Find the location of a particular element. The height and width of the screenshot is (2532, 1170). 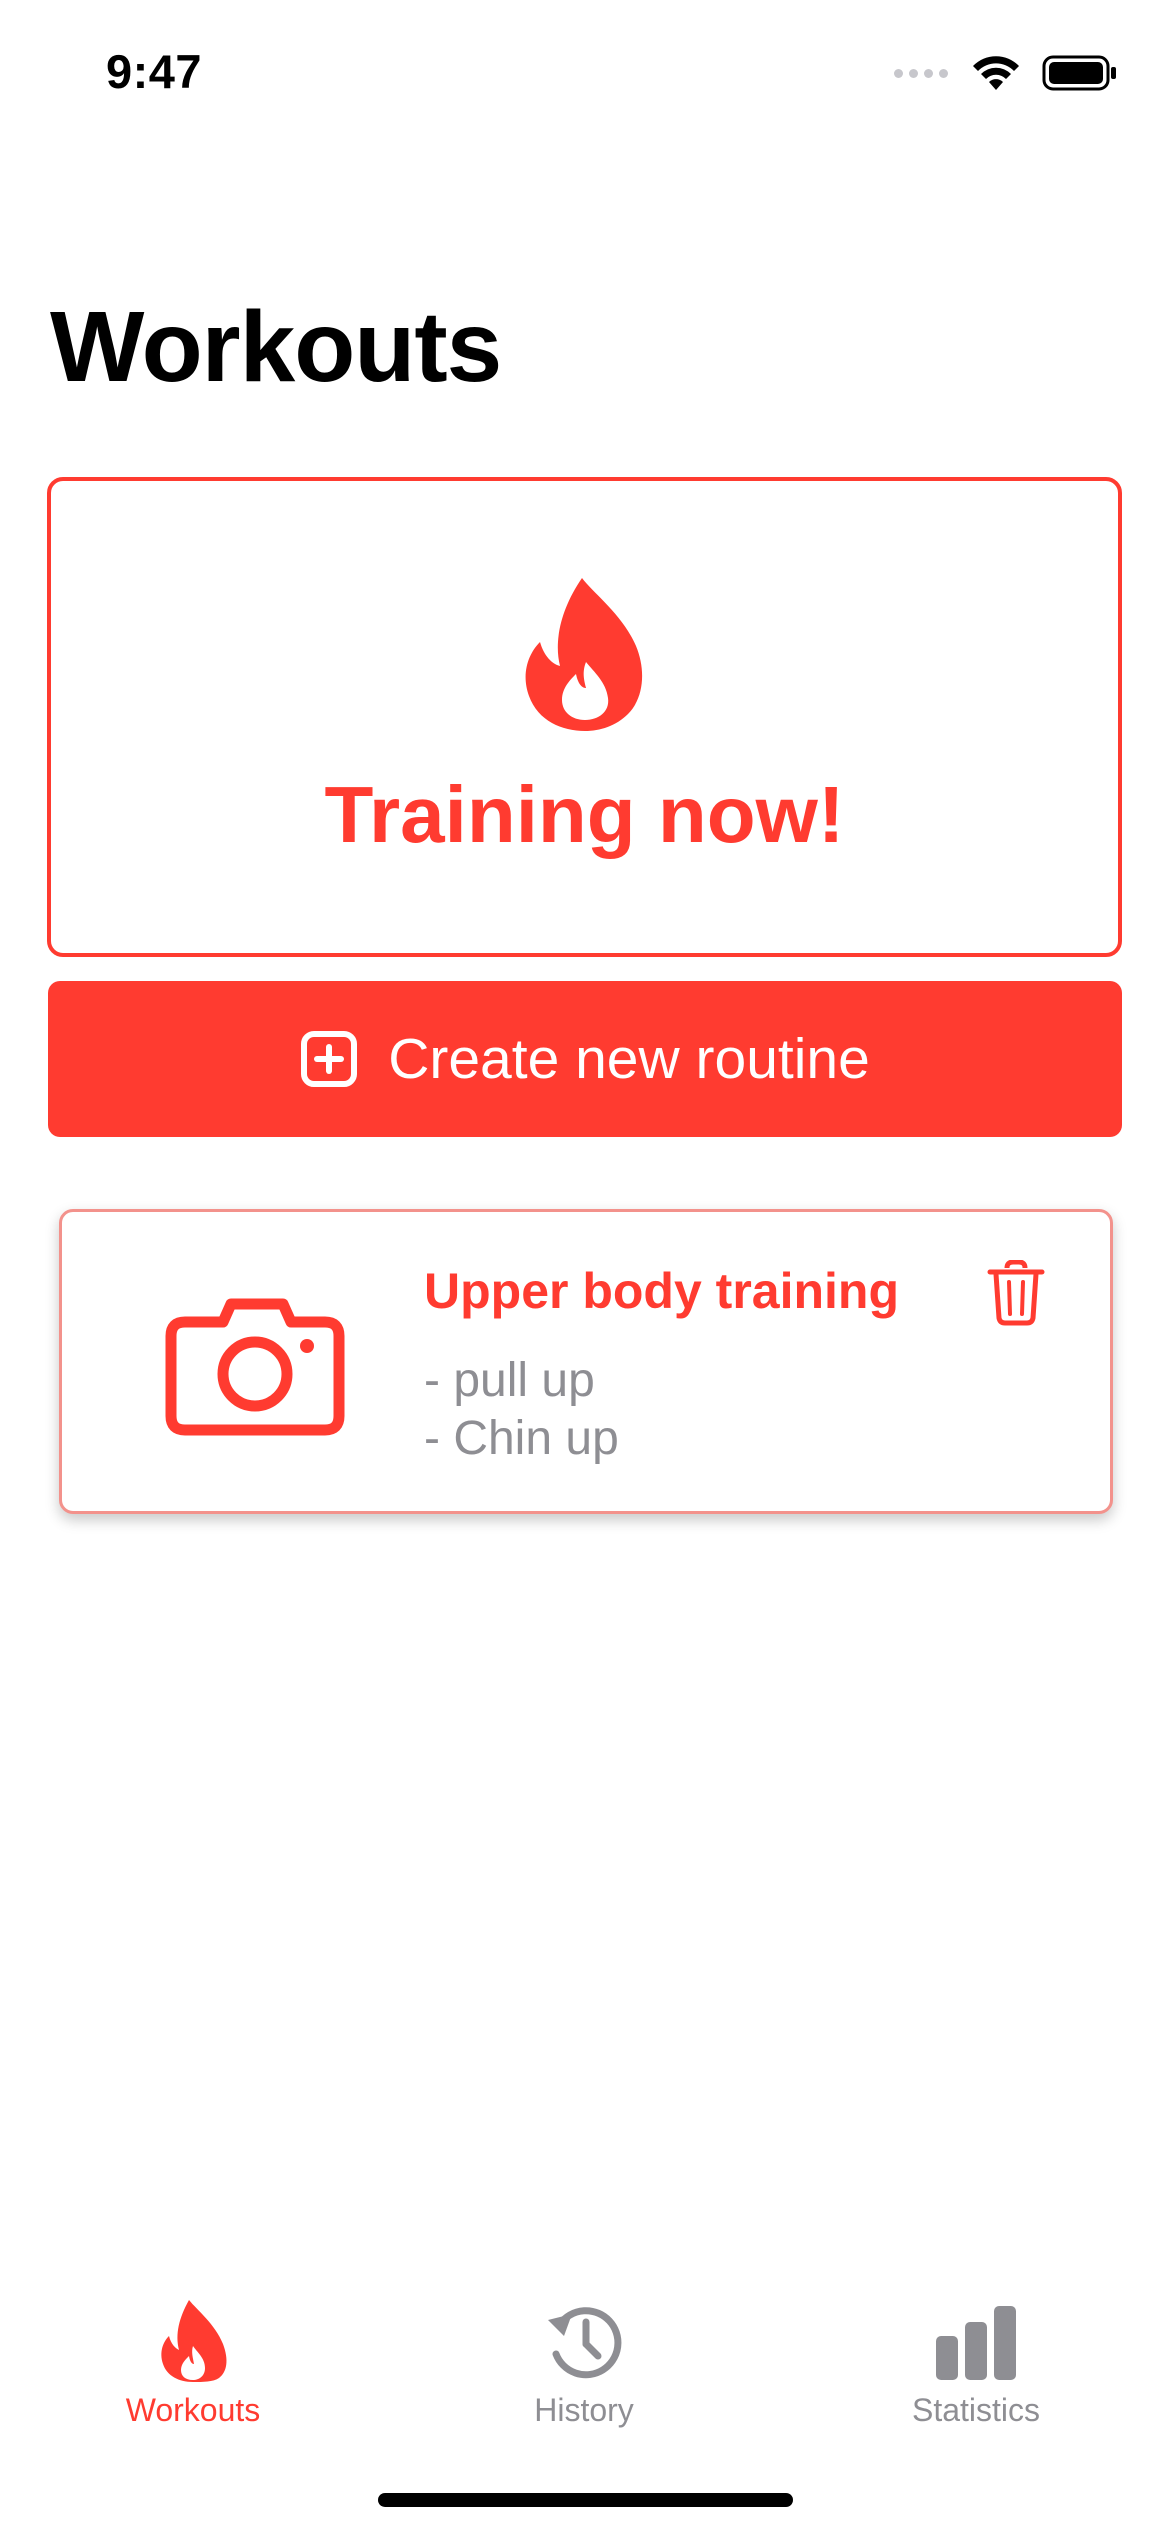

tab-statistics: Statistics is located at coordinates (976, 2363).